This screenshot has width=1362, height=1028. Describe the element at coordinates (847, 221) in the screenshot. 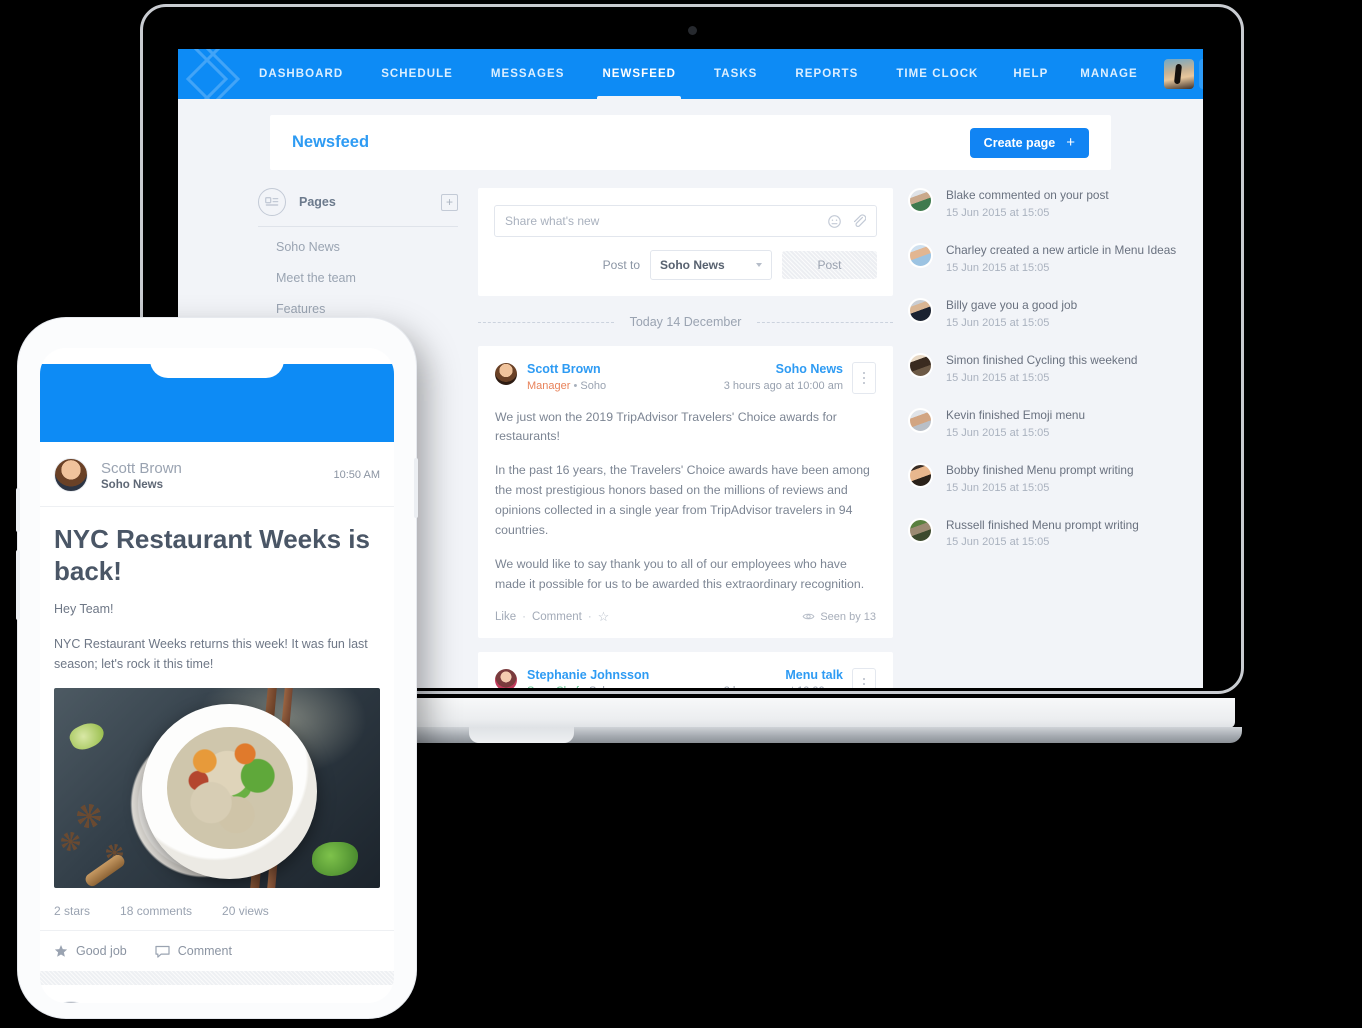

I see `composer-tools` at that location.